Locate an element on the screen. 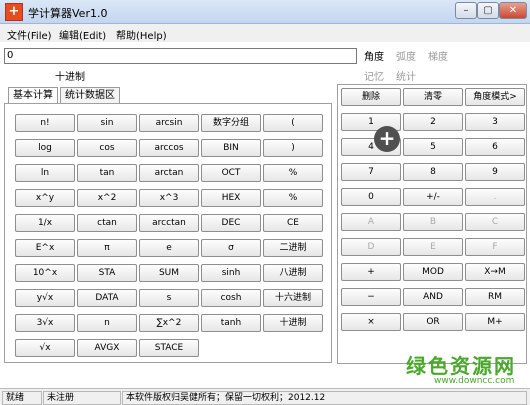 Image resolution: width=530 pixels, height=405 pixels. key-button: 2 is located at coordinates (433, 122).